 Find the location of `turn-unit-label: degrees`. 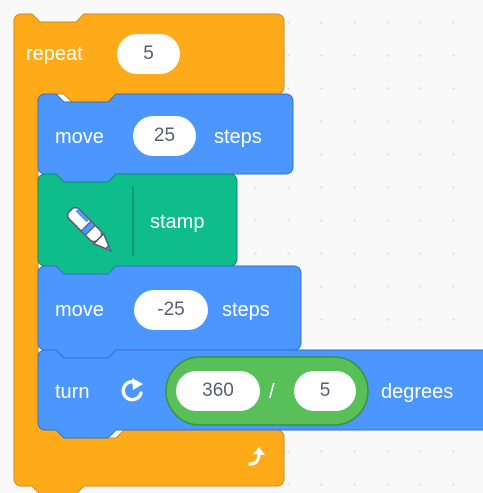

turn-unit-label: degrees is located at coordinates (417, 392).